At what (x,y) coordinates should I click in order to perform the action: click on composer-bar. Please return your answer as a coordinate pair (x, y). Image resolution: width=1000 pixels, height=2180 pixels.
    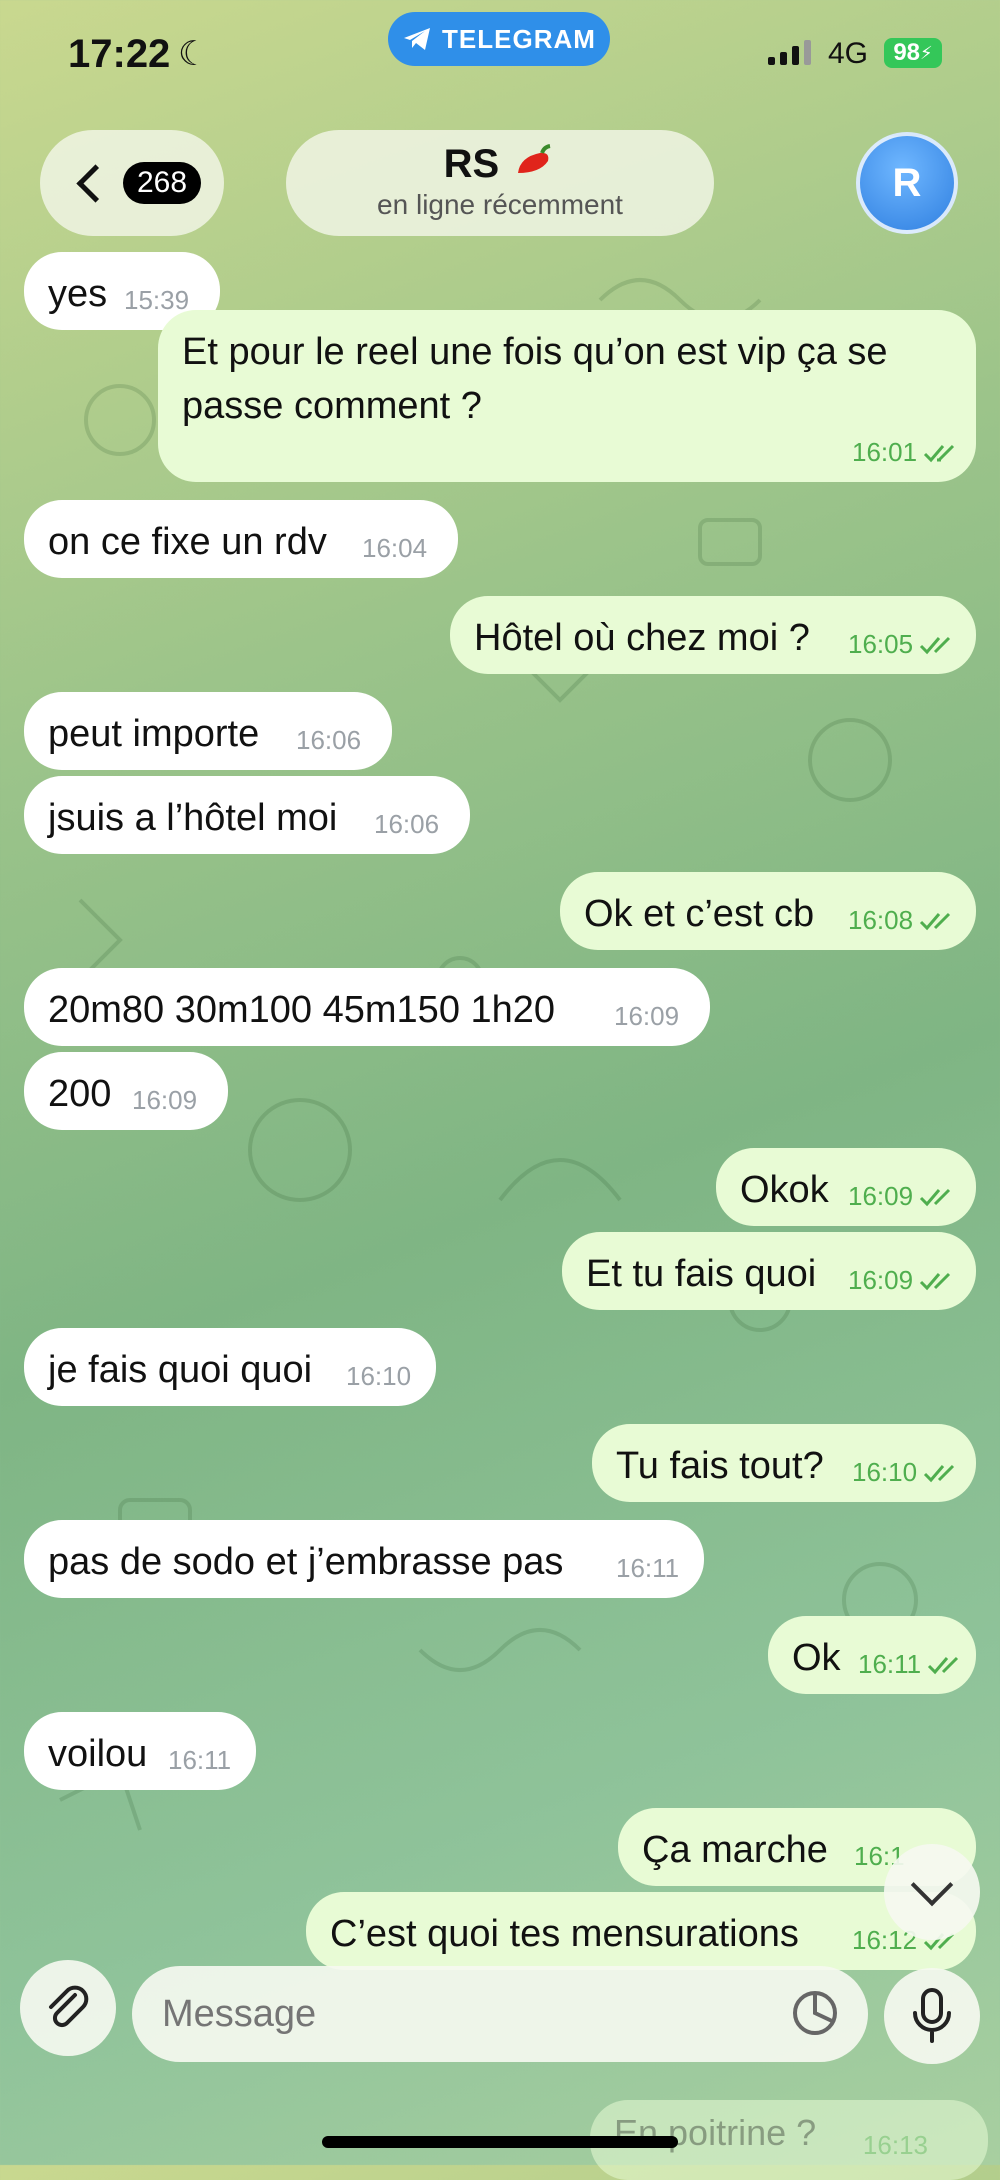
    Looking at the image, I should click on (500, 2062).